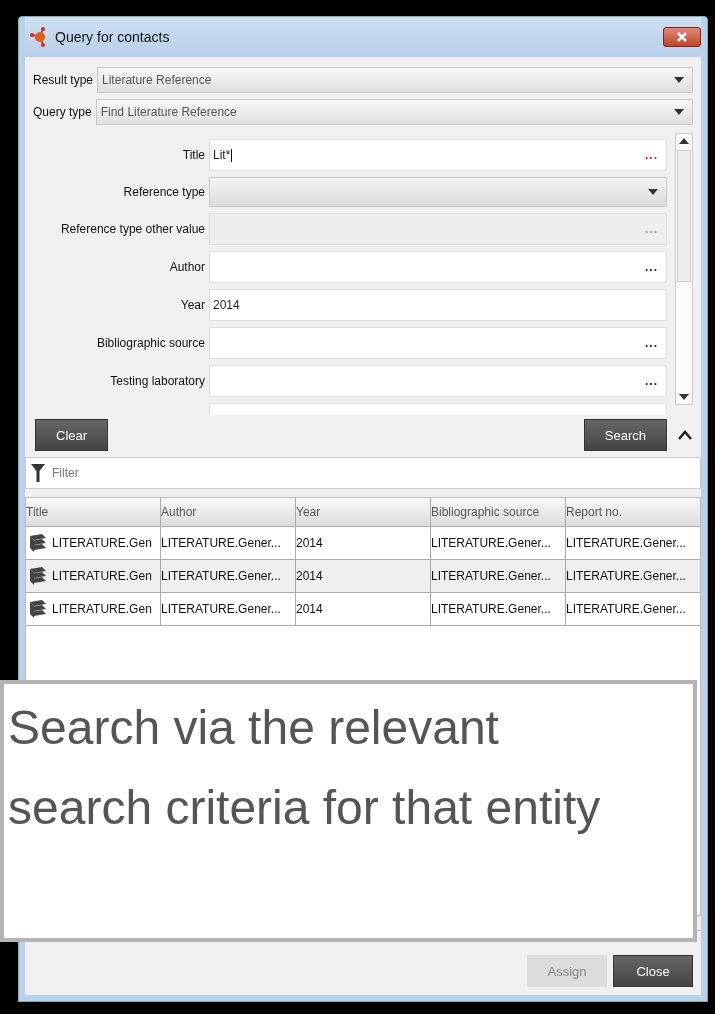 This screenshot has height=1014, width=715. What do you see at coordinates (653, 971) in the screenshot?
I see `dialog-button: Close` at bounding box center [653, 971].